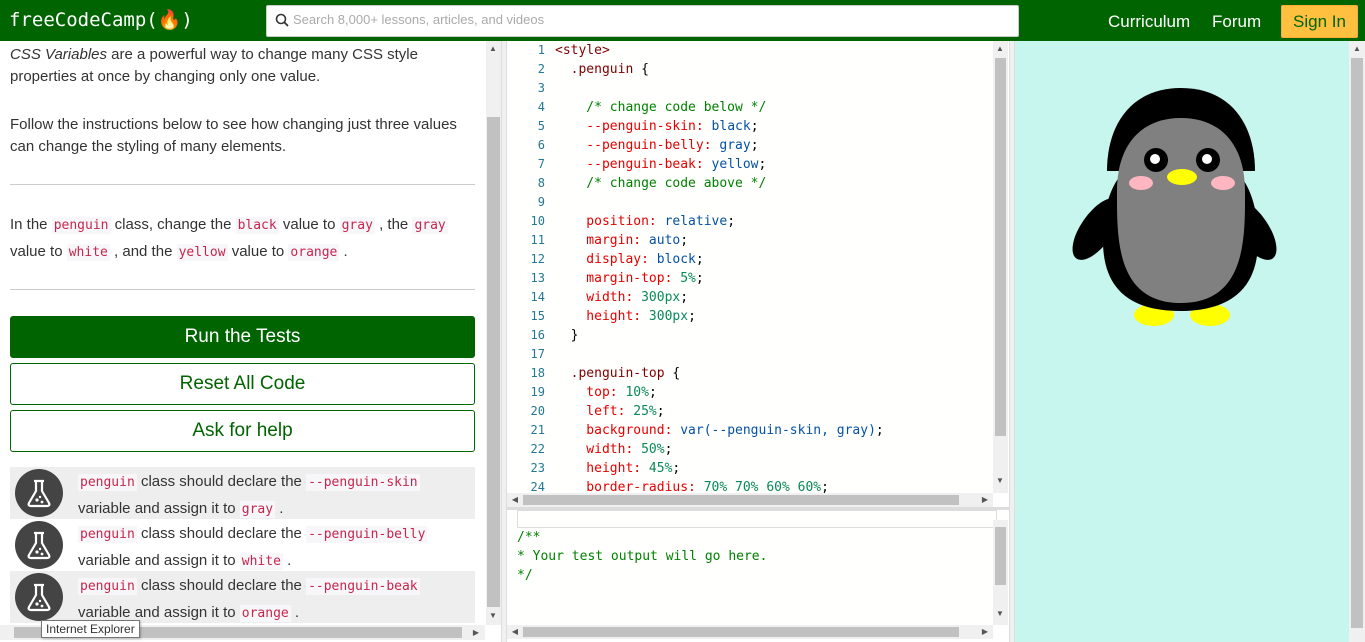 This screenshot has height=642, width=1365. What do you see at coordinates (1149, 22) in the screenshot?
I see `curriculum-link: Curriculum` at bounding box center [1149, 22].